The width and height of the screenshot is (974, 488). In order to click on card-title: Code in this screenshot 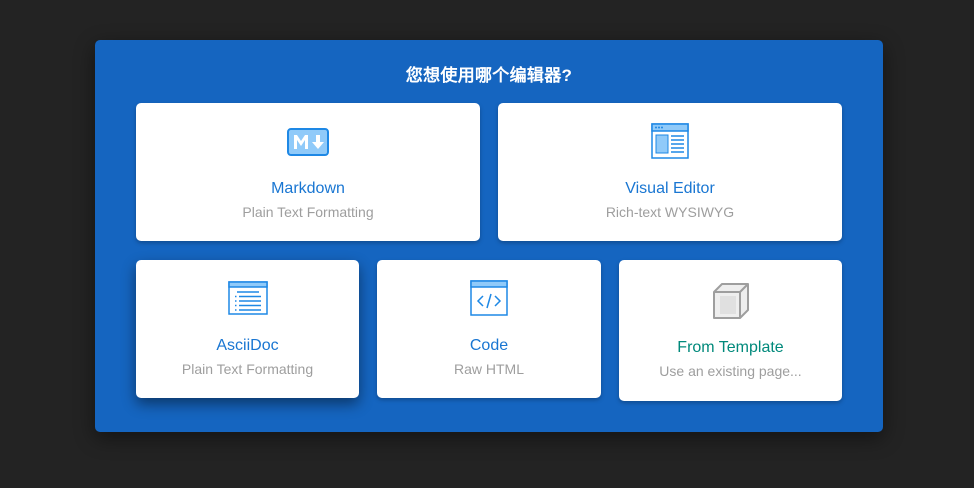, I will do `click(489, 345)`.